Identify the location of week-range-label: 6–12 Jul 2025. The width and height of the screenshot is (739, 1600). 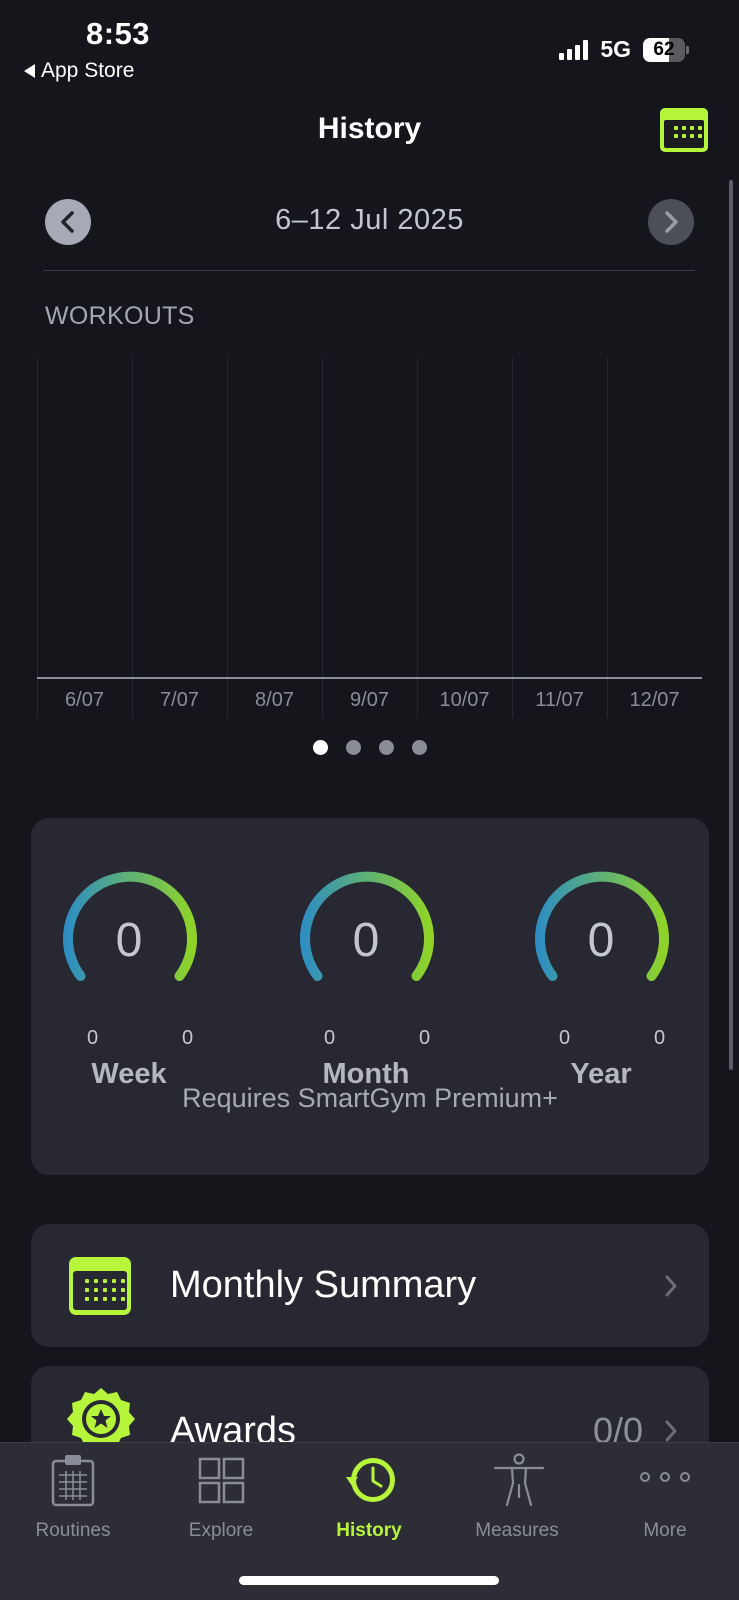
(369, 220).